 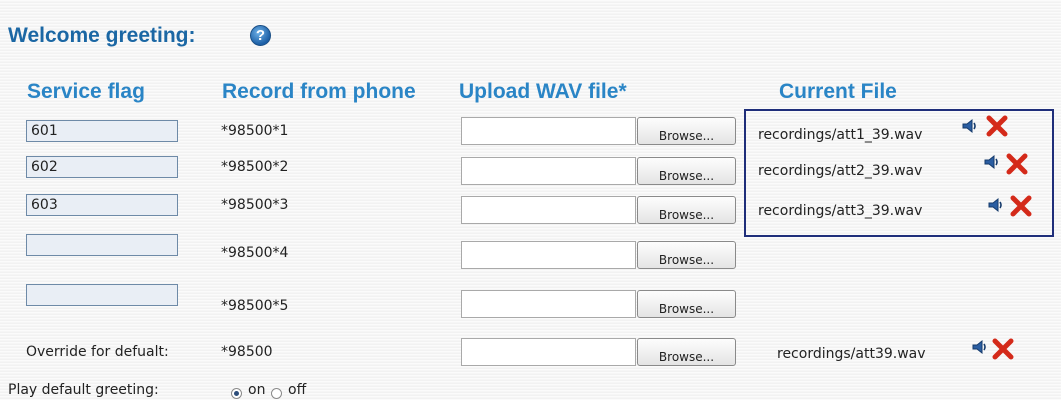 What do you see at coordinates (840, 171) in the screenshot?
I see `current-file-name: recordings/att2_39.wav` at bounding box center [840, 171].